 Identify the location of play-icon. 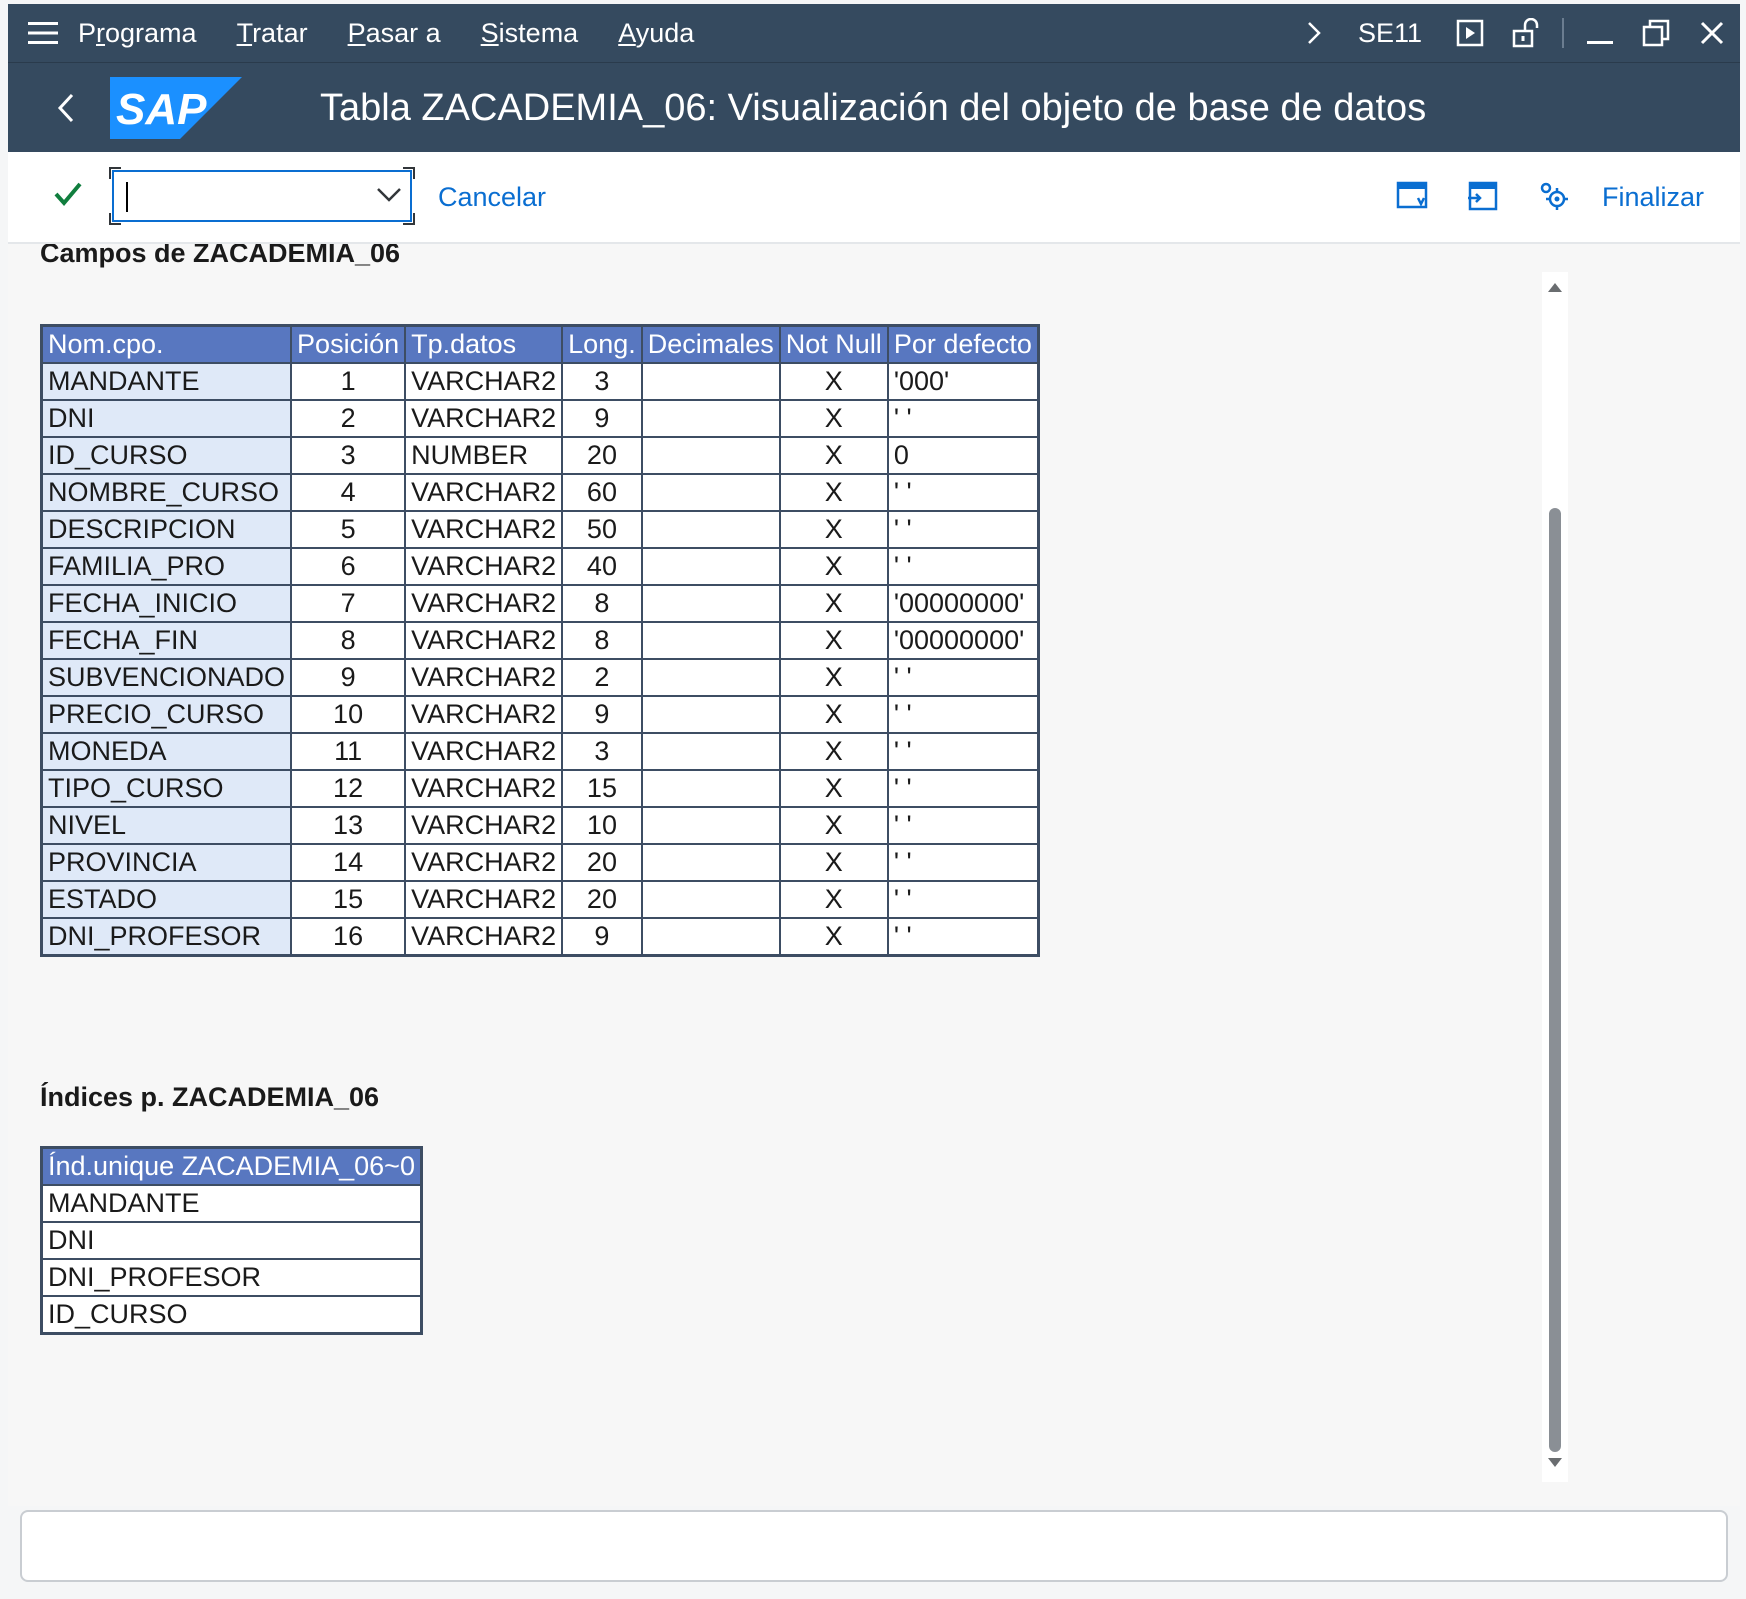
(1470, 33).